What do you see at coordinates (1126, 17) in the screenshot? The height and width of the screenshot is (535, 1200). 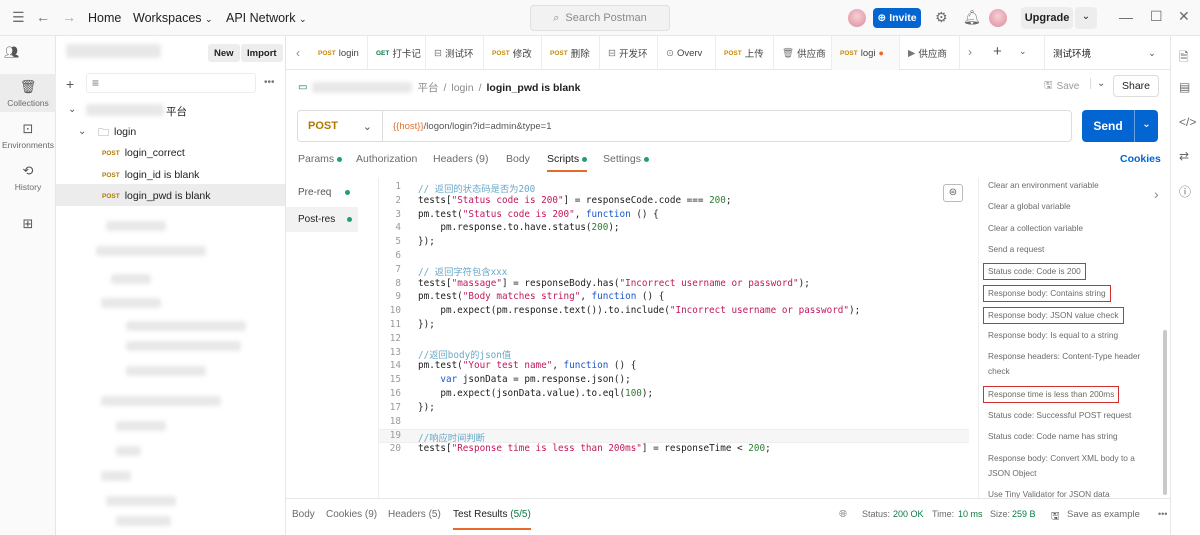 I see `minimize-icon: —` at bounding box center [1126, 17].